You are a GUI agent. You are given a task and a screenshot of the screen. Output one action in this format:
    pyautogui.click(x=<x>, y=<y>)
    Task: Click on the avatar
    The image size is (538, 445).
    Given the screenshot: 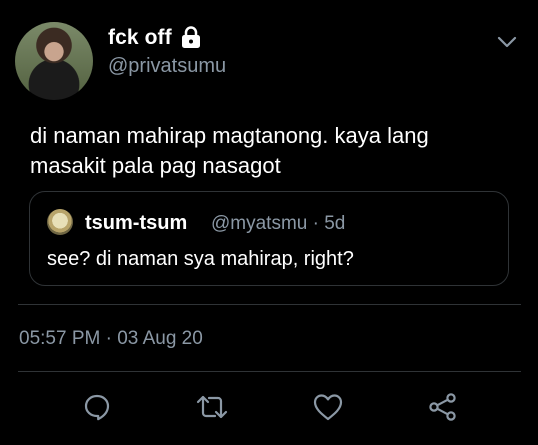 What is the action you would take?
    pyautogui.click(x=54, y=61)
    